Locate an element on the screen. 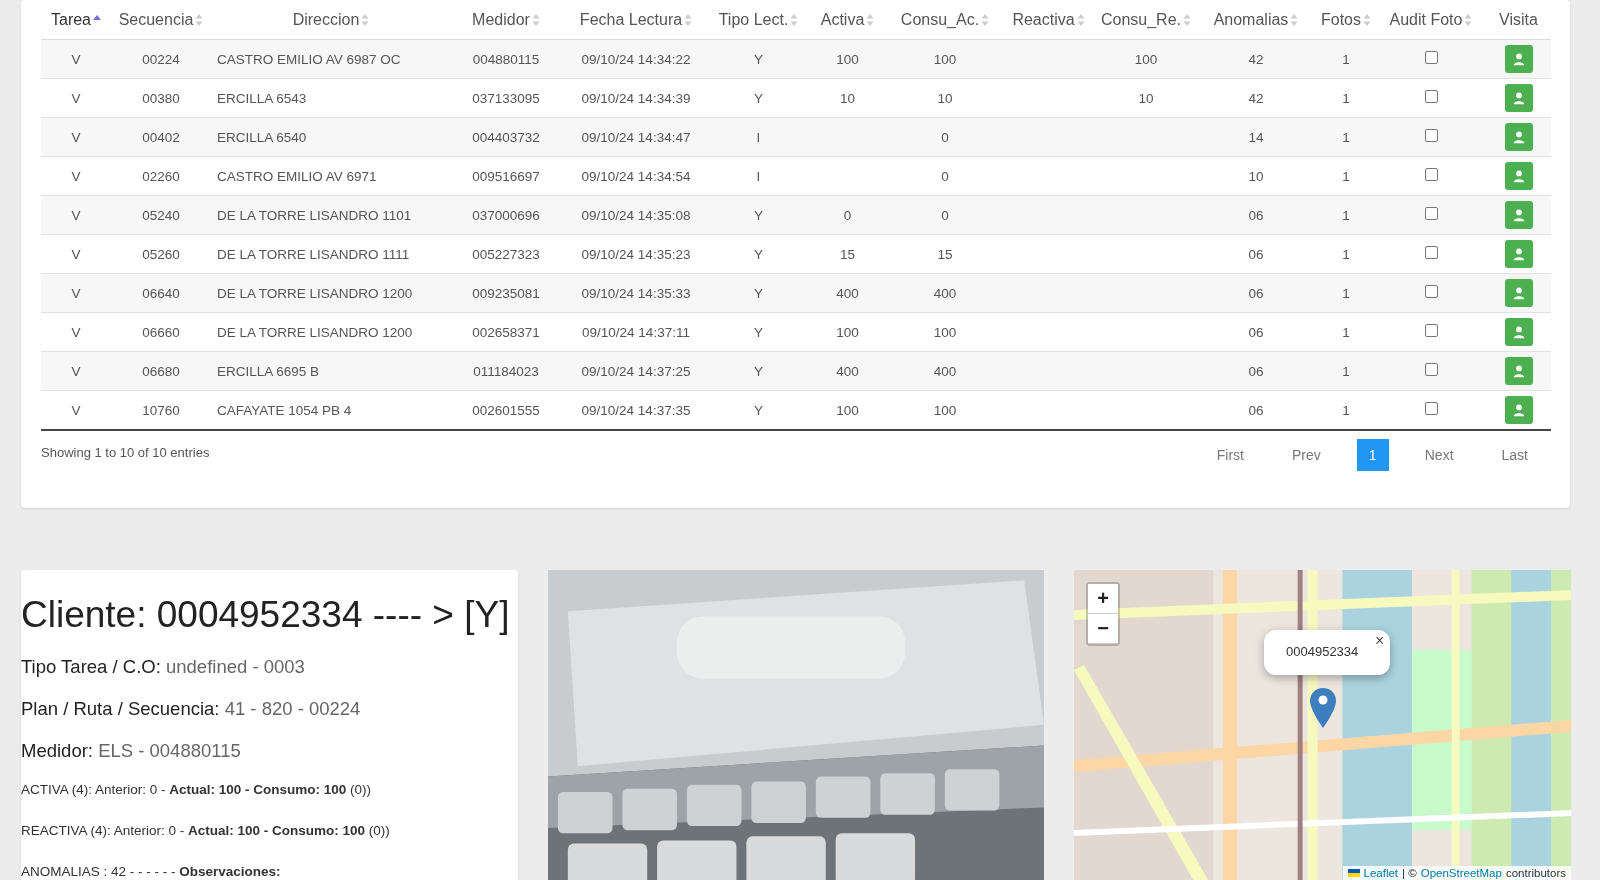 This screenshot has width=1600, height=880. table-cell: CAFAYATE 1054 PB 4 is located at coordinates (284, 410).